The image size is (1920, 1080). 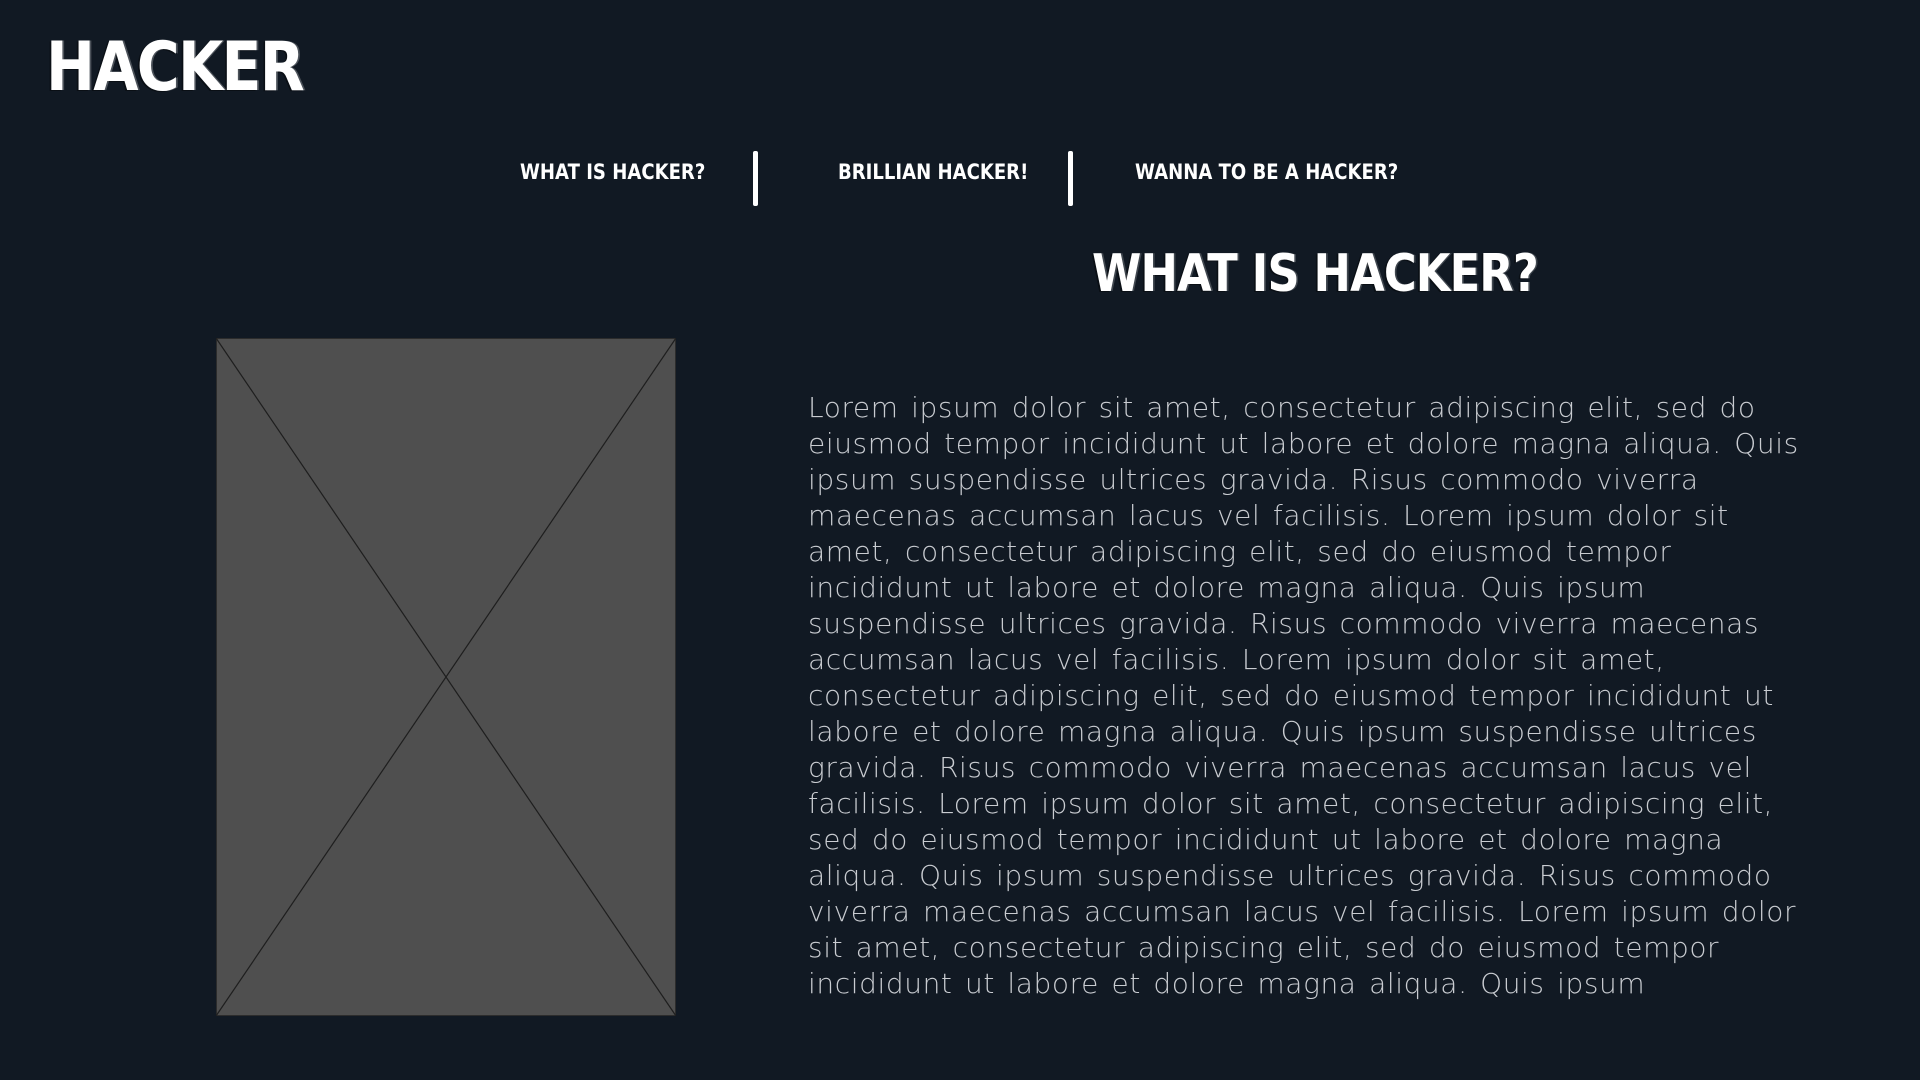 What do you see at coordinates (933, 172) in the screenshot?
I see `nav-item-brillian-hacker: BRILLIAN HACKER!` at bounding box center [933, 172].